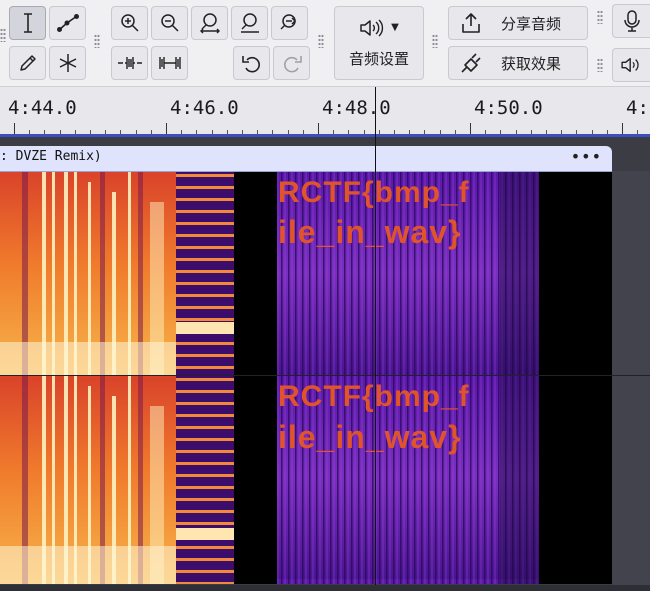  I want to click on zoom-toggle-icon, so click(288, 22).